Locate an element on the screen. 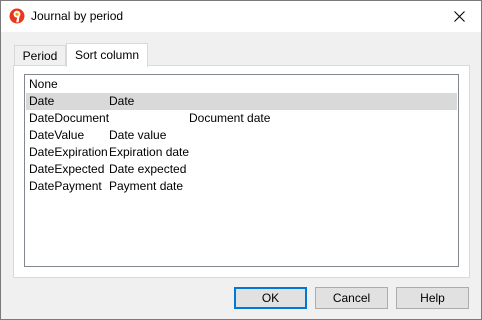  list-item-dateexpiration: DateExpiration Expiration date is located at coordinates (241, 152).